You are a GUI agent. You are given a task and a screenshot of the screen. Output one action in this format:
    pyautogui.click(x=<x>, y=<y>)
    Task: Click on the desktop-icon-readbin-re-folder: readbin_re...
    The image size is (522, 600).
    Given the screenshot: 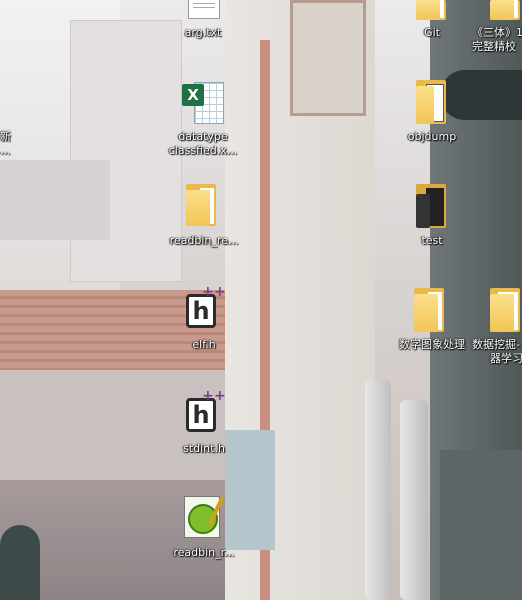 What is the action you would take?
    pyautogui.click(x=204, y=217)
    